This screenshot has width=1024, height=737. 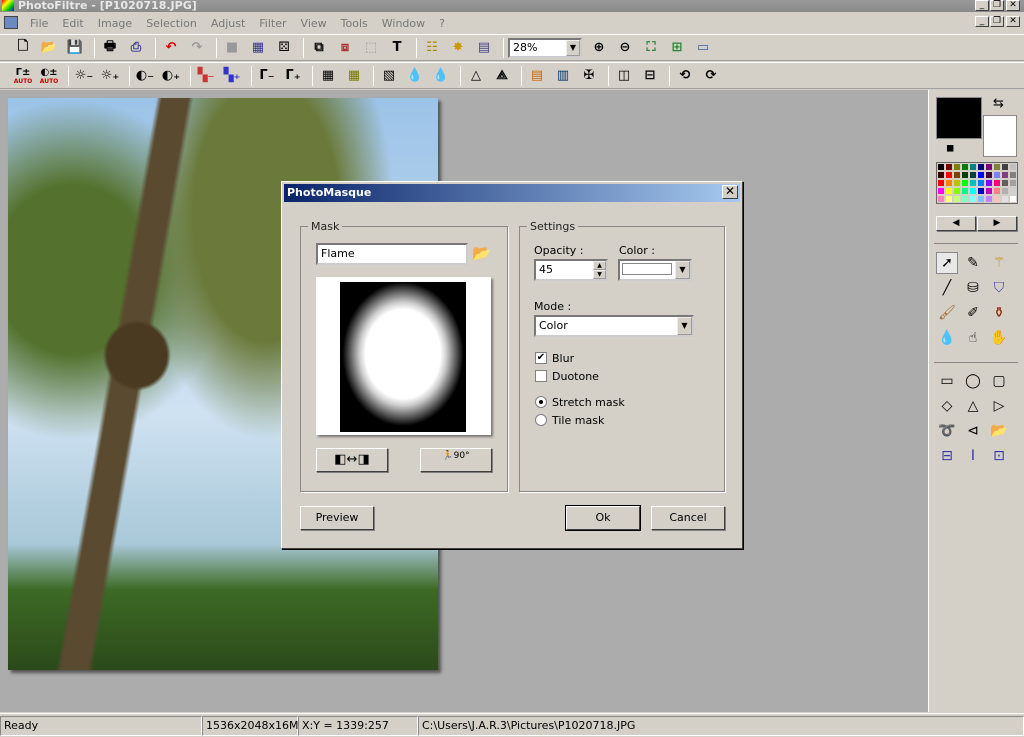 What do you see at coordinates (355, 23) in the screenshot?
I see `menu-tools: Tools` at bounding box center [355, 23].